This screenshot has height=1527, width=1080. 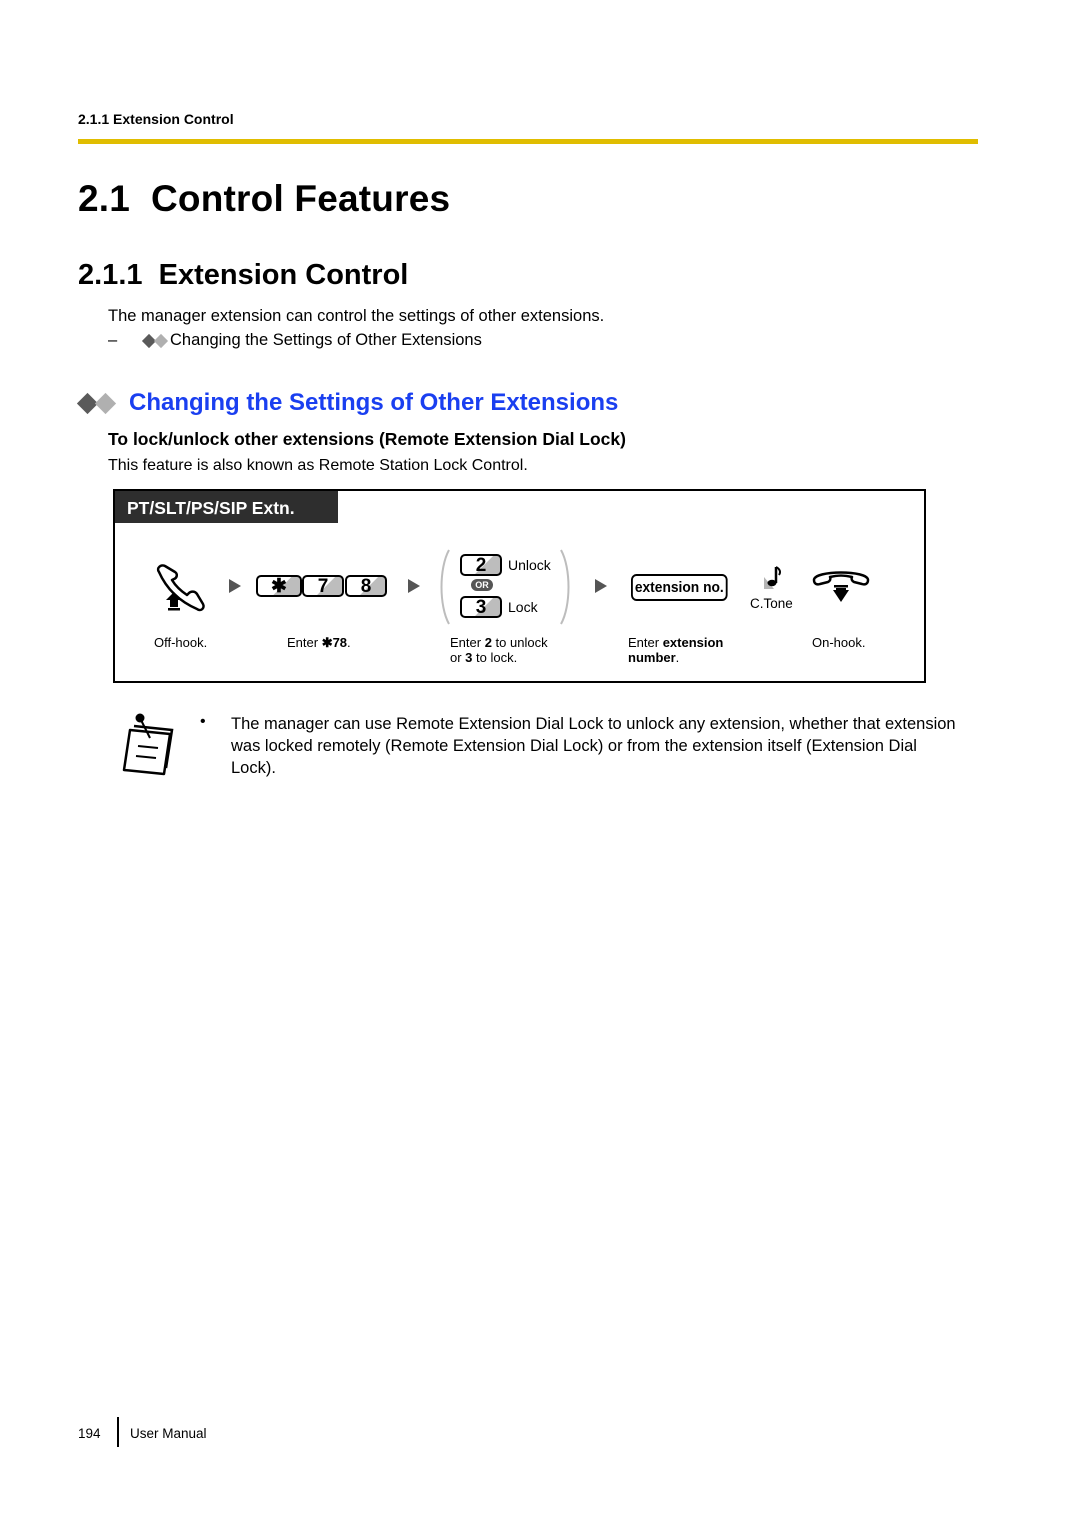 I want to click on key-8: 8, so click(x=366, y=586).